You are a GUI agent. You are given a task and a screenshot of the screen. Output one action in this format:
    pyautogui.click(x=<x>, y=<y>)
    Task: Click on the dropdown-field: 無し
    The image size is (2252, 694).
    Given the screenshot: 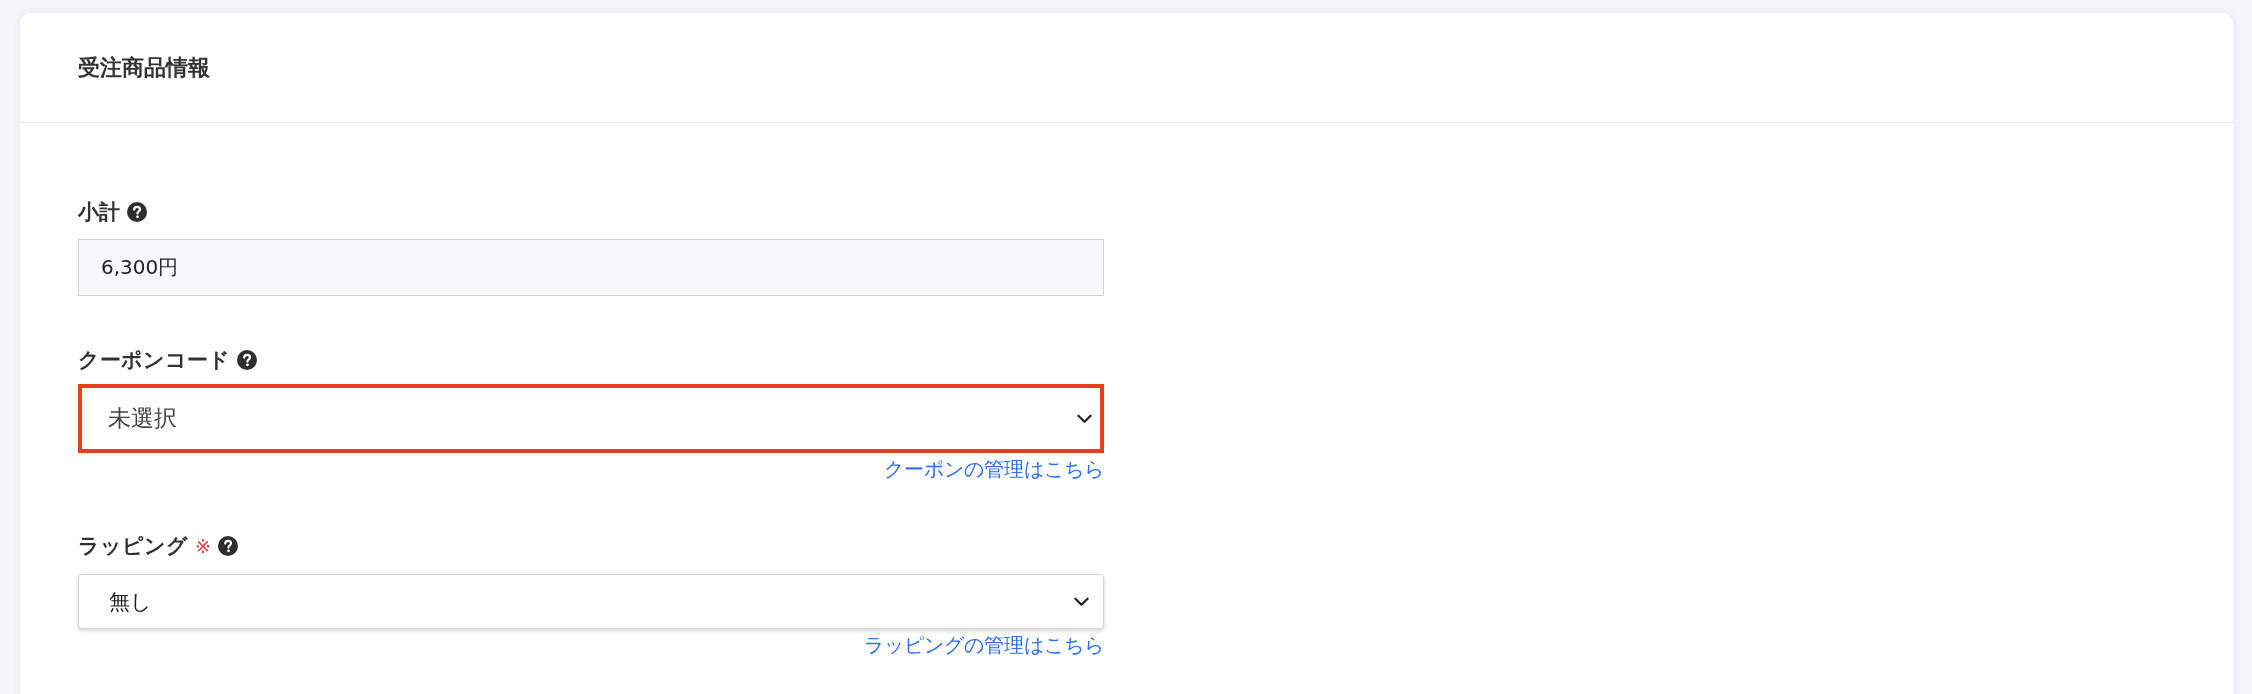 What is the action you would take?
    pyautogui.click(x=591, y=601)
    